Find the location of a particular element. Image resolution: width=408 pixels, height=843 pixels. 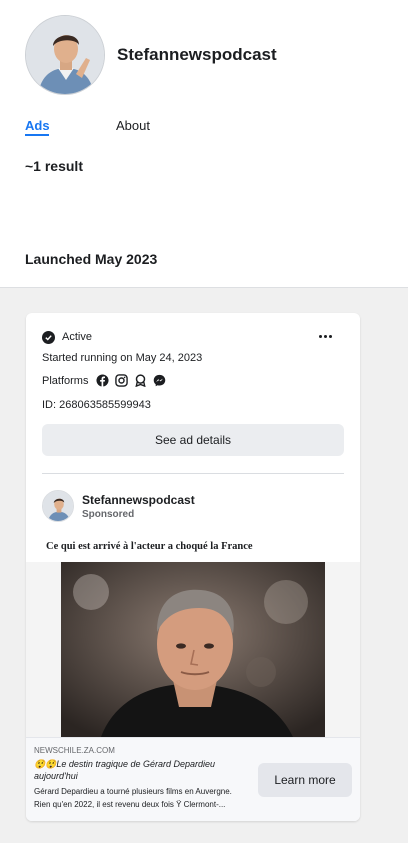

ad-id: ID: 268063585599943 is located at coordinates (96, 405).